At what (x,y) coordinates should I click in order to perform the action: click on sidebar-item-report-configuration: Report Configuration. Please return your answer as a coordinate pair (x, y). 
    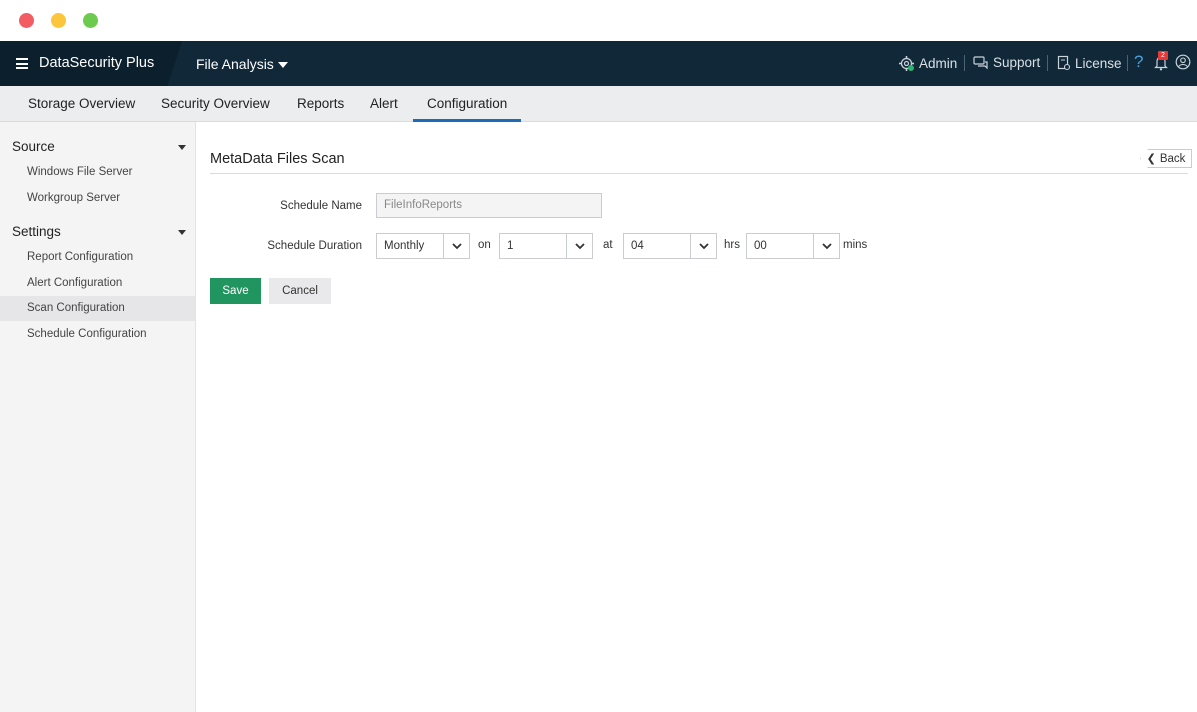
    Looking at the image, I should click on (97, 257).